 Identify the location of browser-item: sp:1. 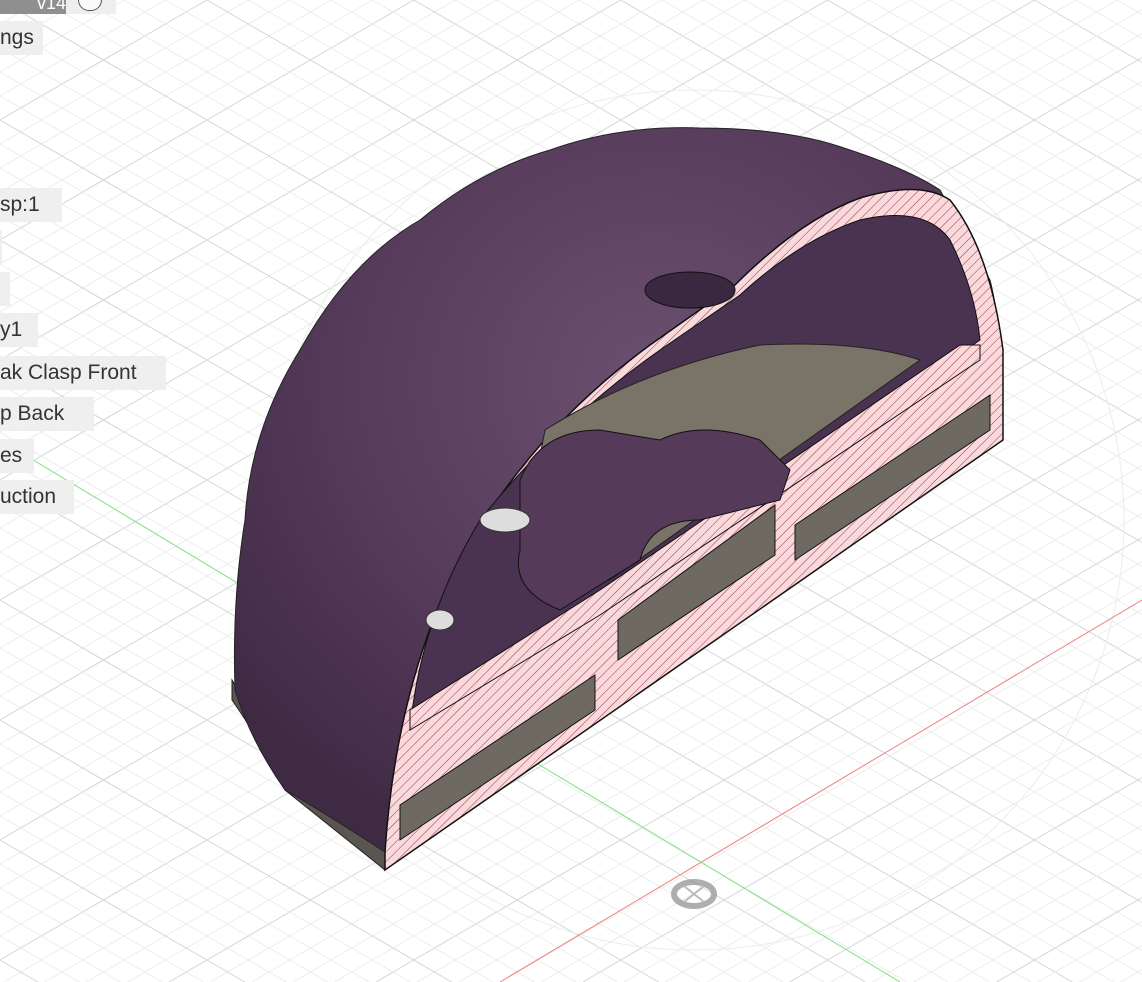
(31, 205).